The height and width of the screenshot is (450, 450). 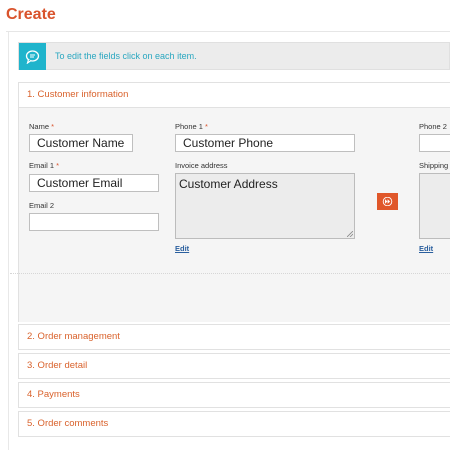 I want to click on fast-forward-icon, so click(x=387, y=201).